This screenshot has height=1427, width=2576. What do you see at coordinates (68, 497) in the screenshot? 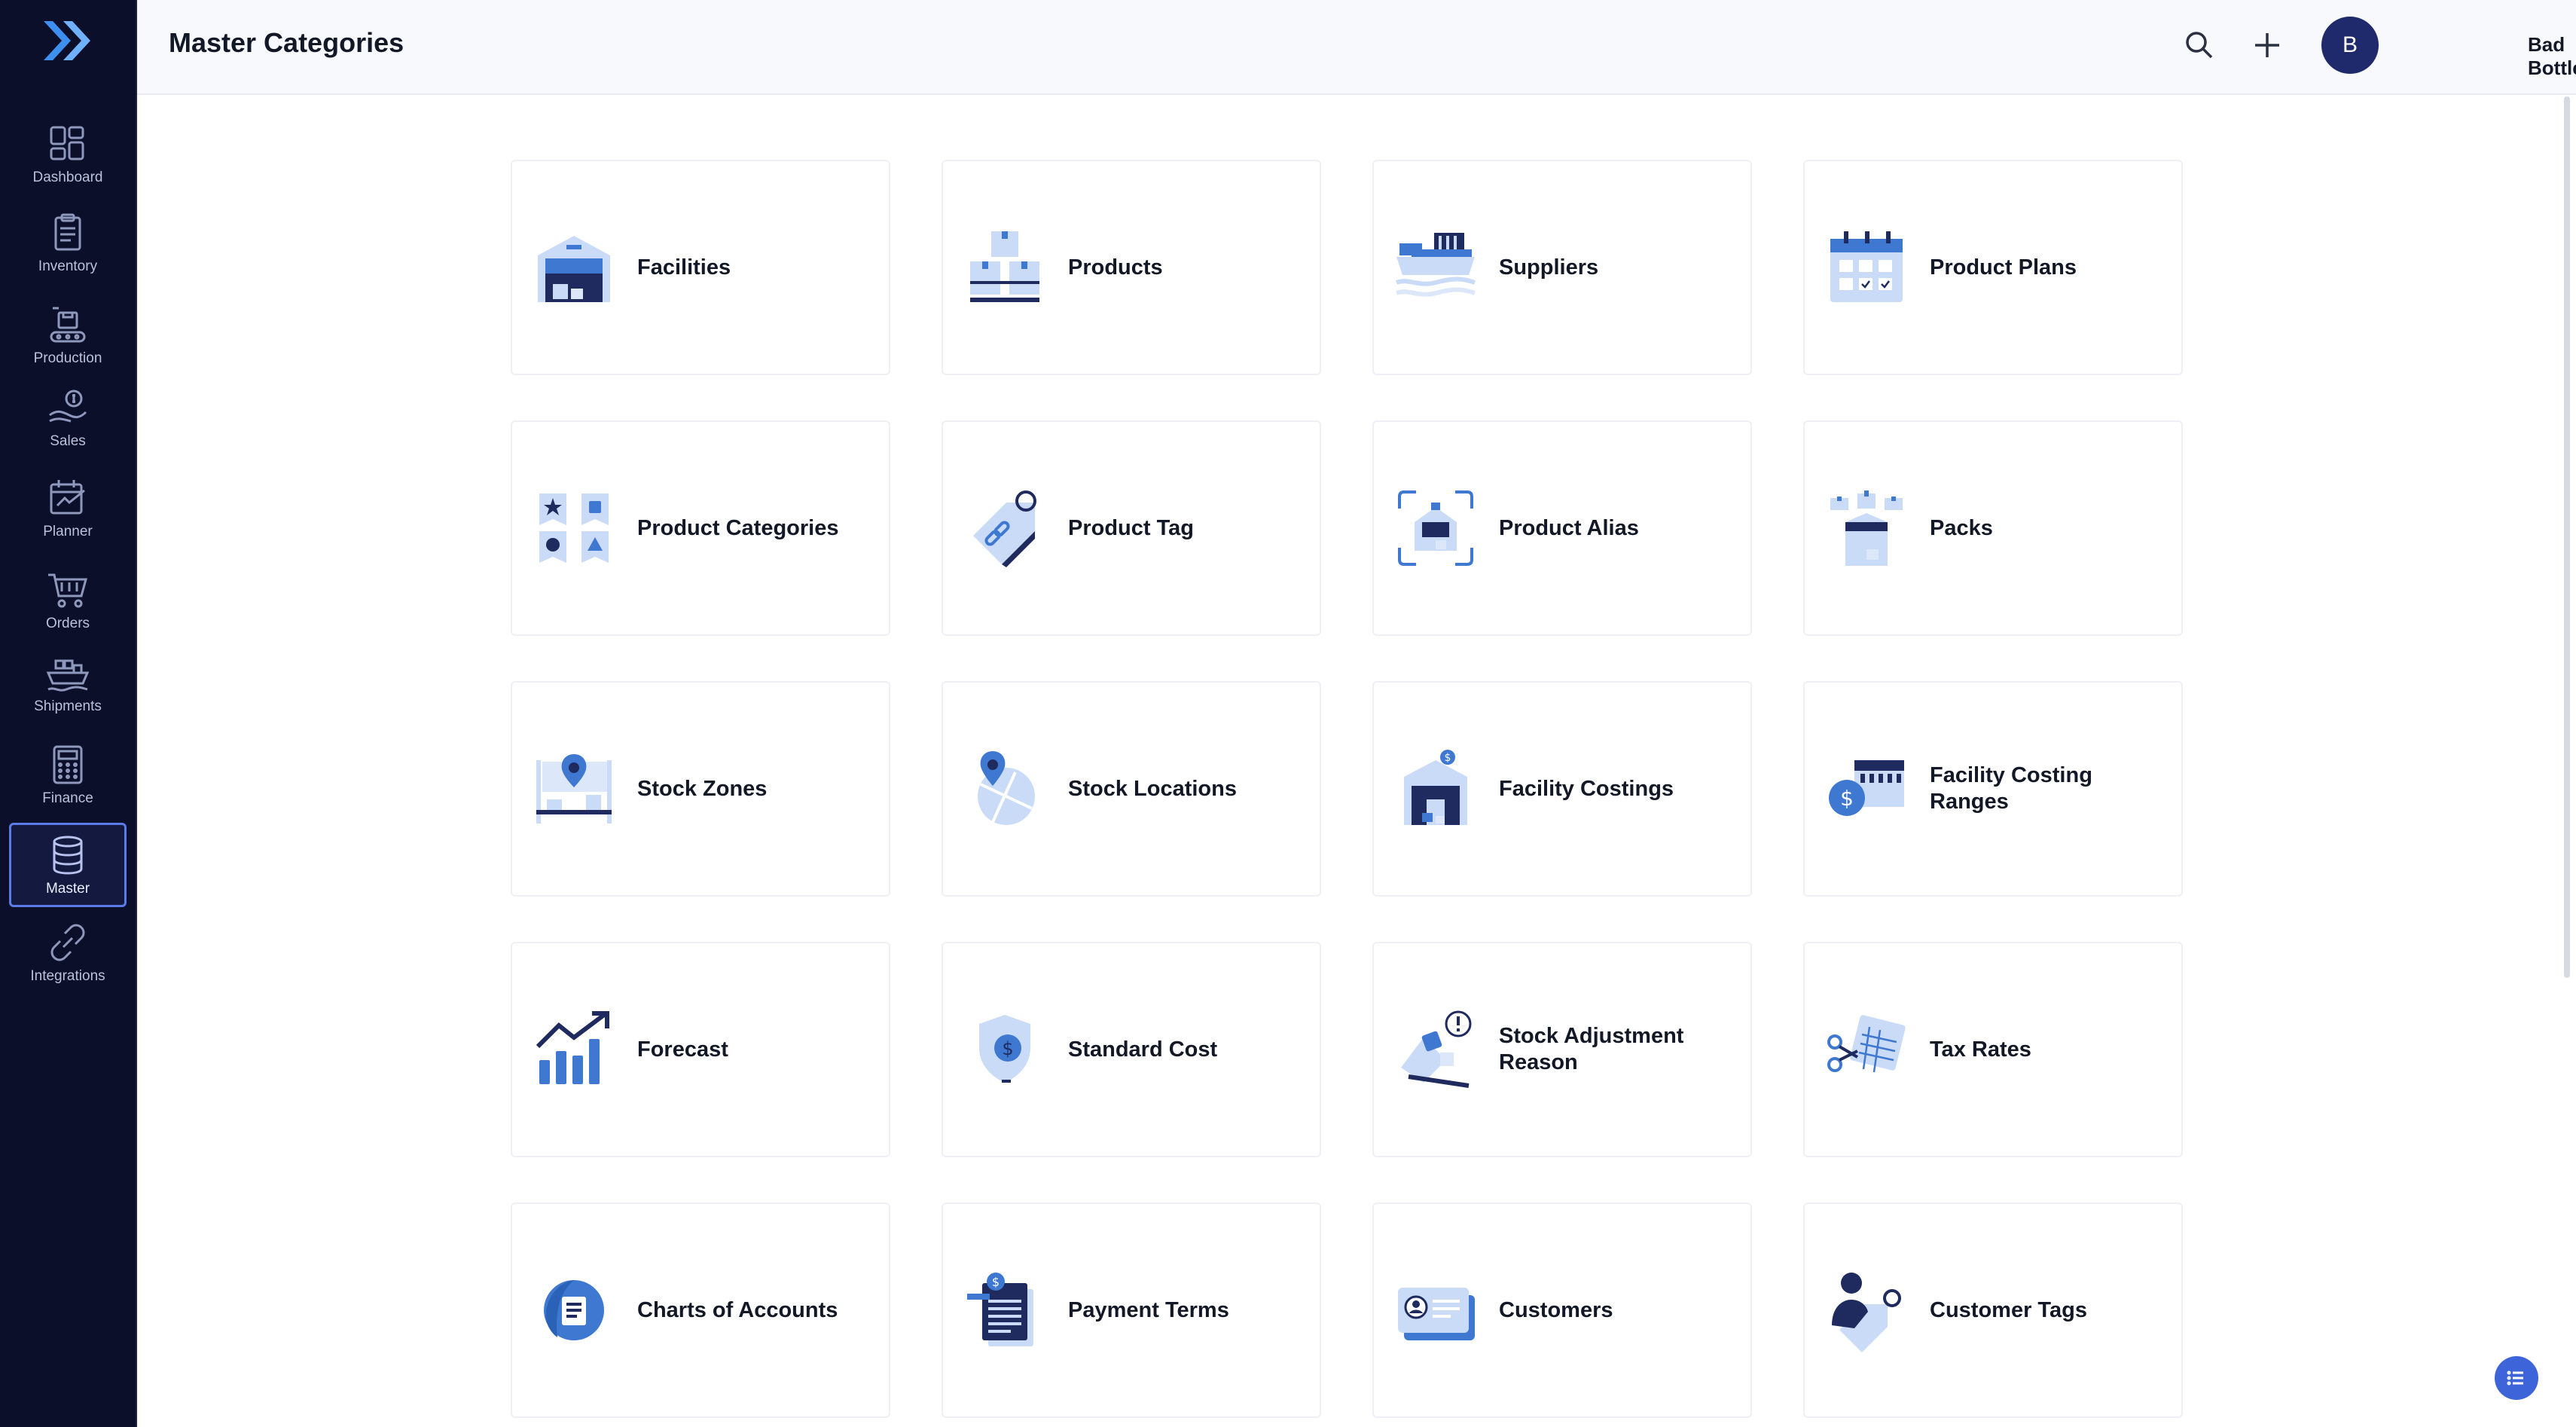
I see `calendar-chart-icon` at bounding box center [68, 497].